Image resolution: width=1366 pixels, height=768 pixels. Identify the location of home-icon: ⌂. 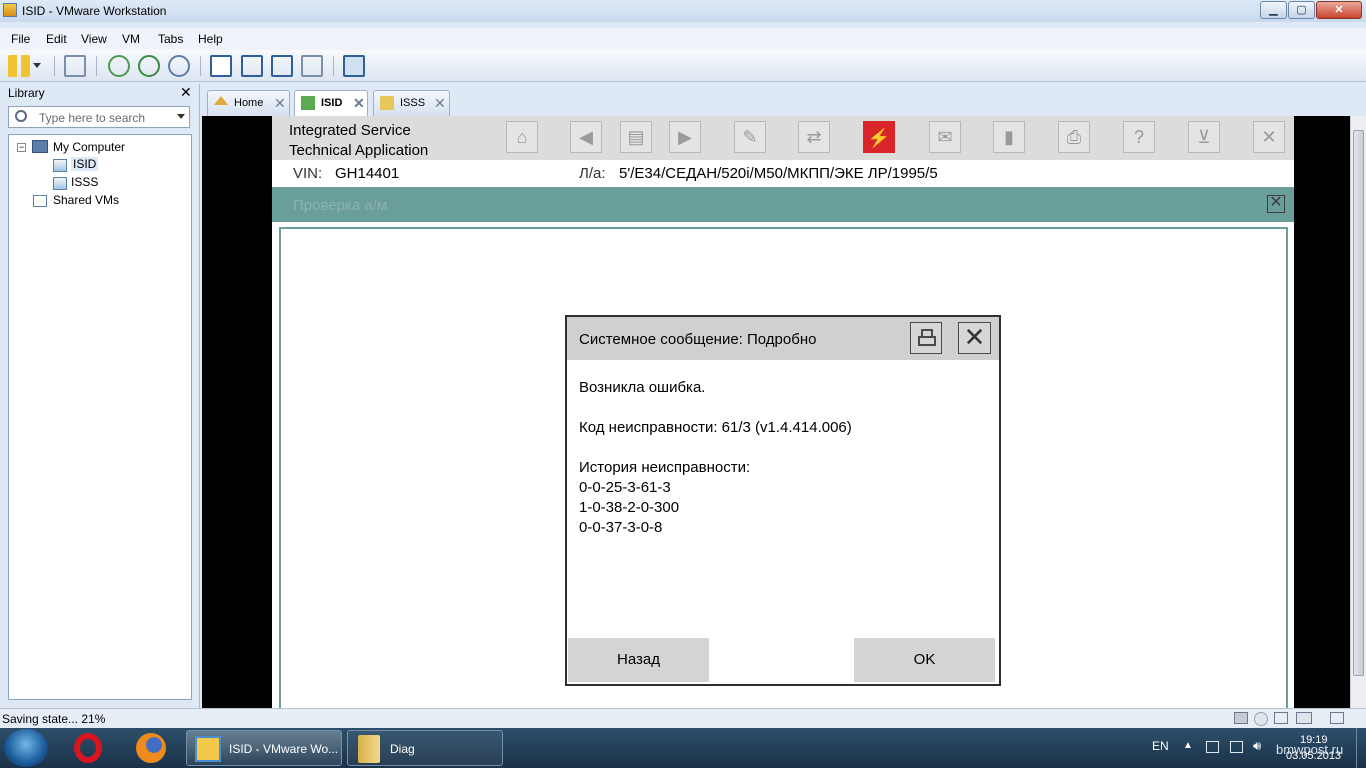
(522, 137).